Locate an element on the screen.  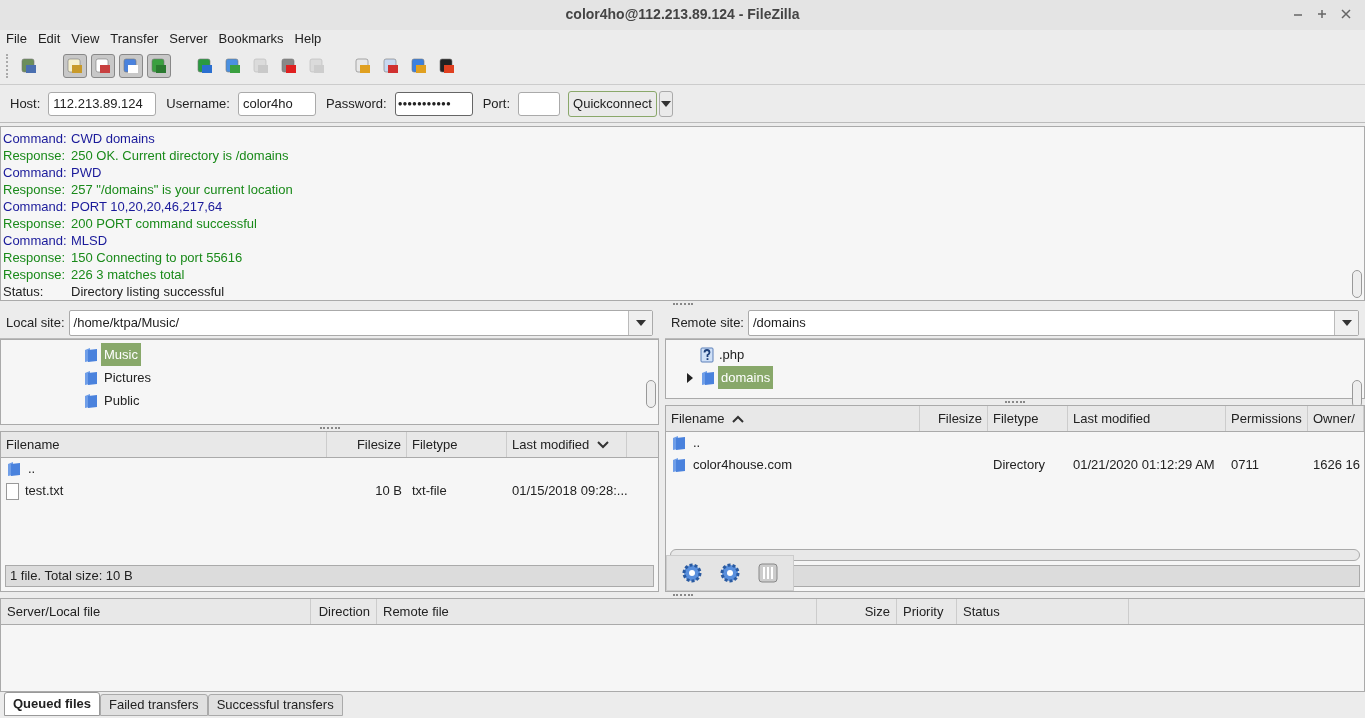
horizontal-scrollbar is located at coordinates (1015, 554).